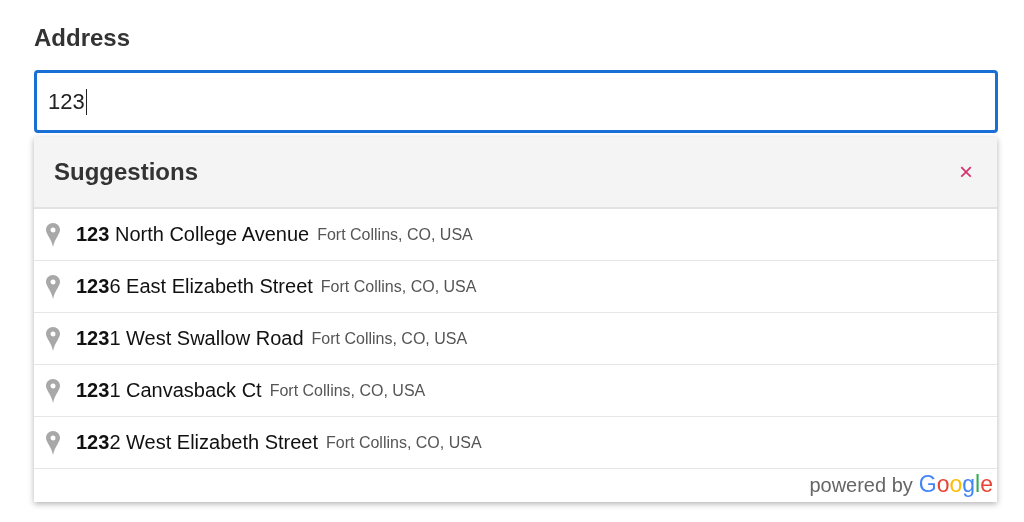 This screenshot has height=522, width=1024. What do you see at coordinates (966, 172) in the screenshot?
I see `close-button: ×` at bounding box center [966, 172].